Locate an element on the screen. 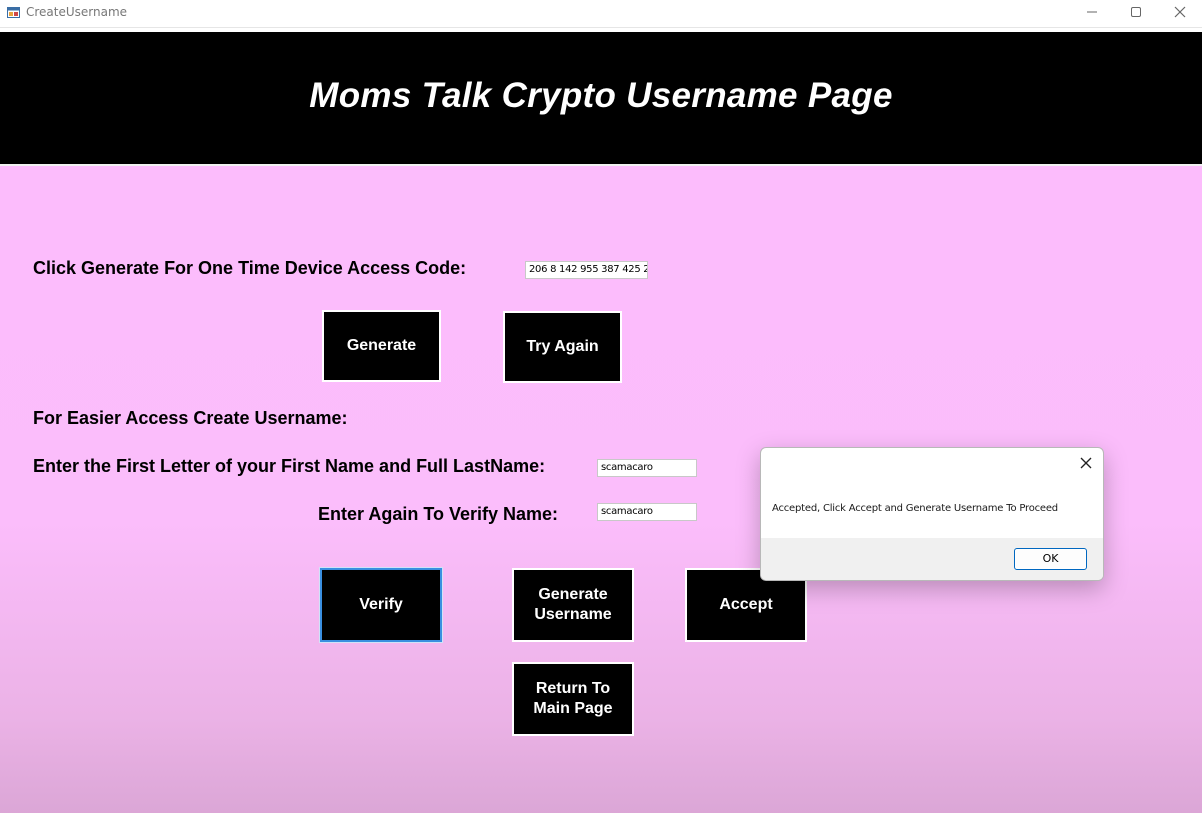 This screenshot has height=813, width=1202. maximize-icon is located at coordinates (1136, 12).